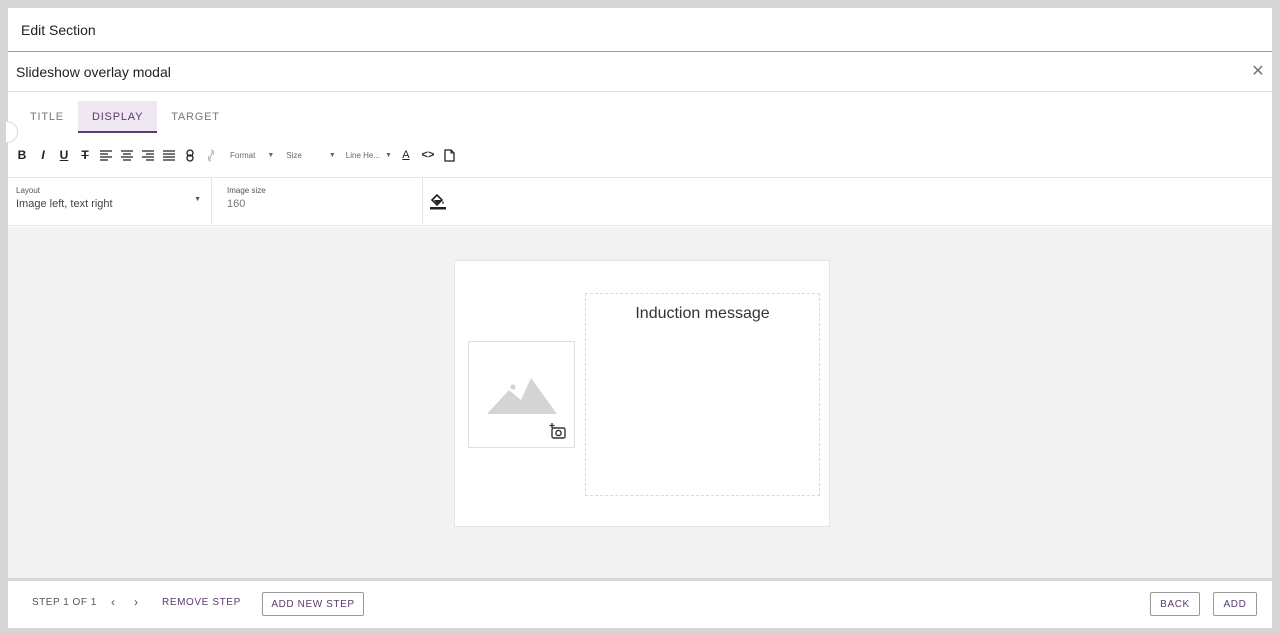 The image size is (1280, 634). What do you see at coordinates (28, 190) in the screenshot?
I see `layout-label: Layout` at bounding box center [28, 190].